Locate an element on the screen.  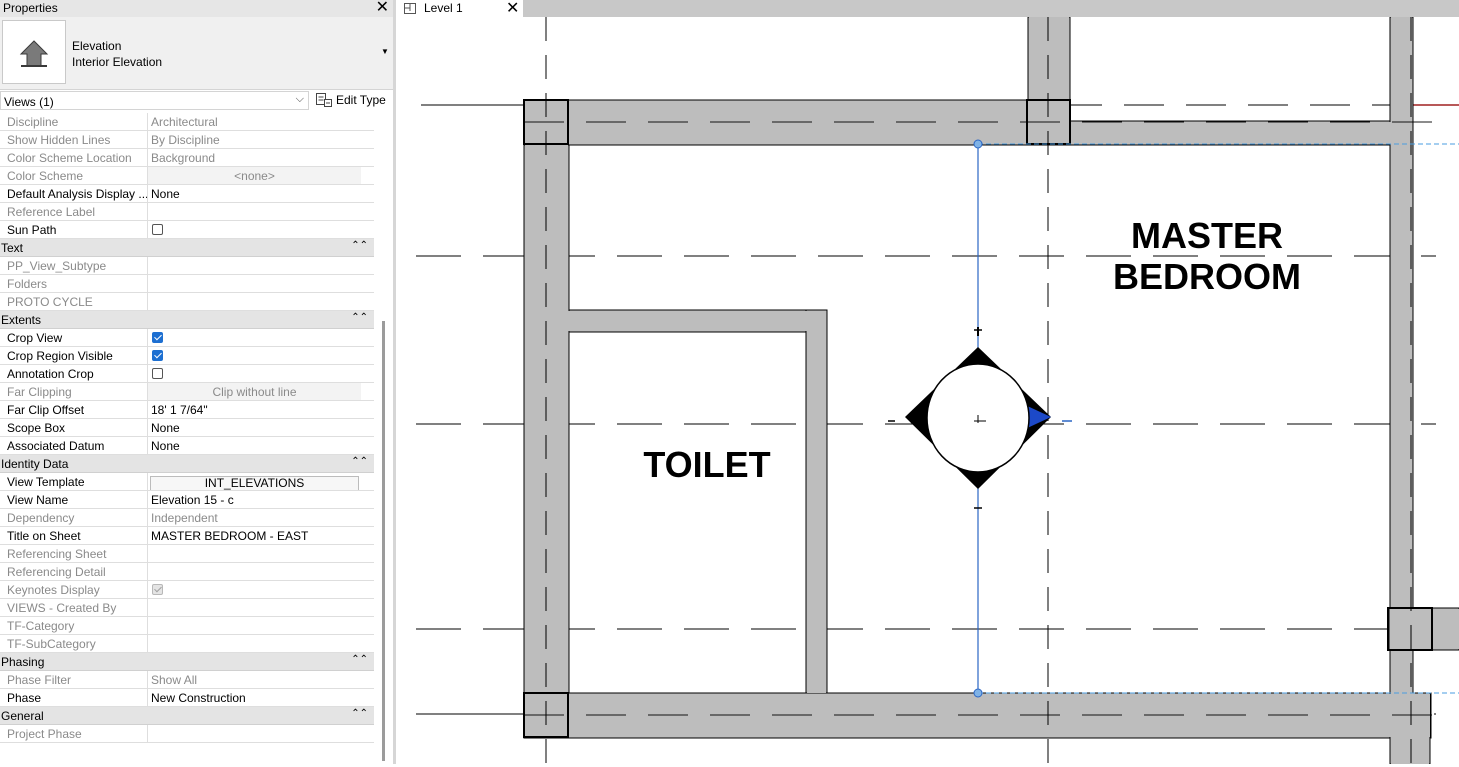
properties-title: Properties is located at coordinates (30, 8).